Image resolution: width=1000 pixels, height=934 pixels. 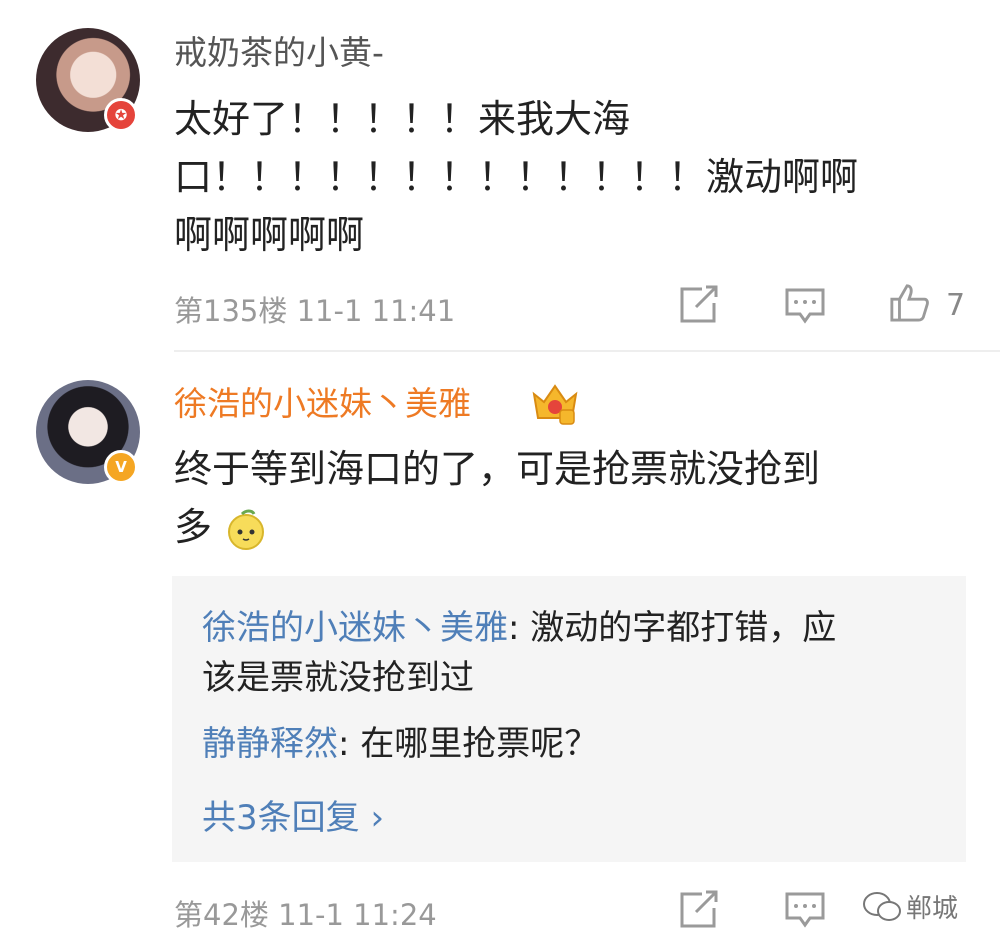 I want to click on reply-text: 该是票就没抢到过, so click(x=338, y=678).